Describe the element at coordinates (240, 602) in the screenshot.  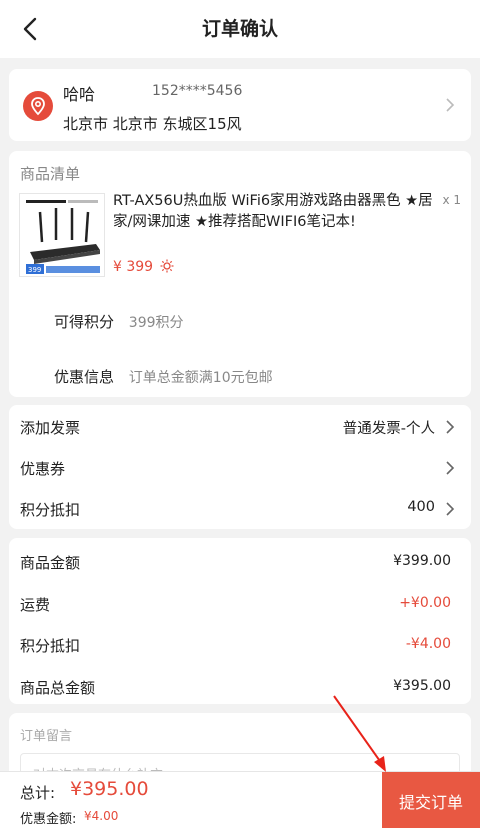
I see `shipping-row: 运费 +¥0.00` at that location.